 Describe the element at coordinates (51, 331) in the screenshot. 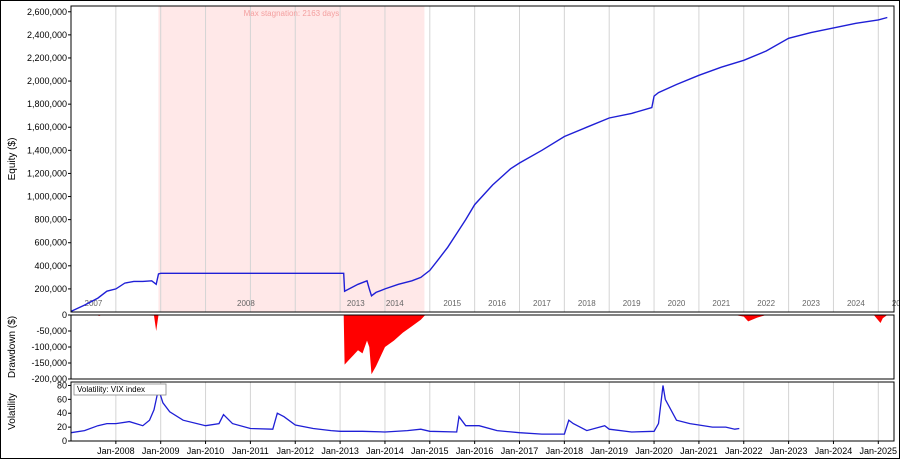

I see `drawdown-y-tick-label: -50,000` at that location.